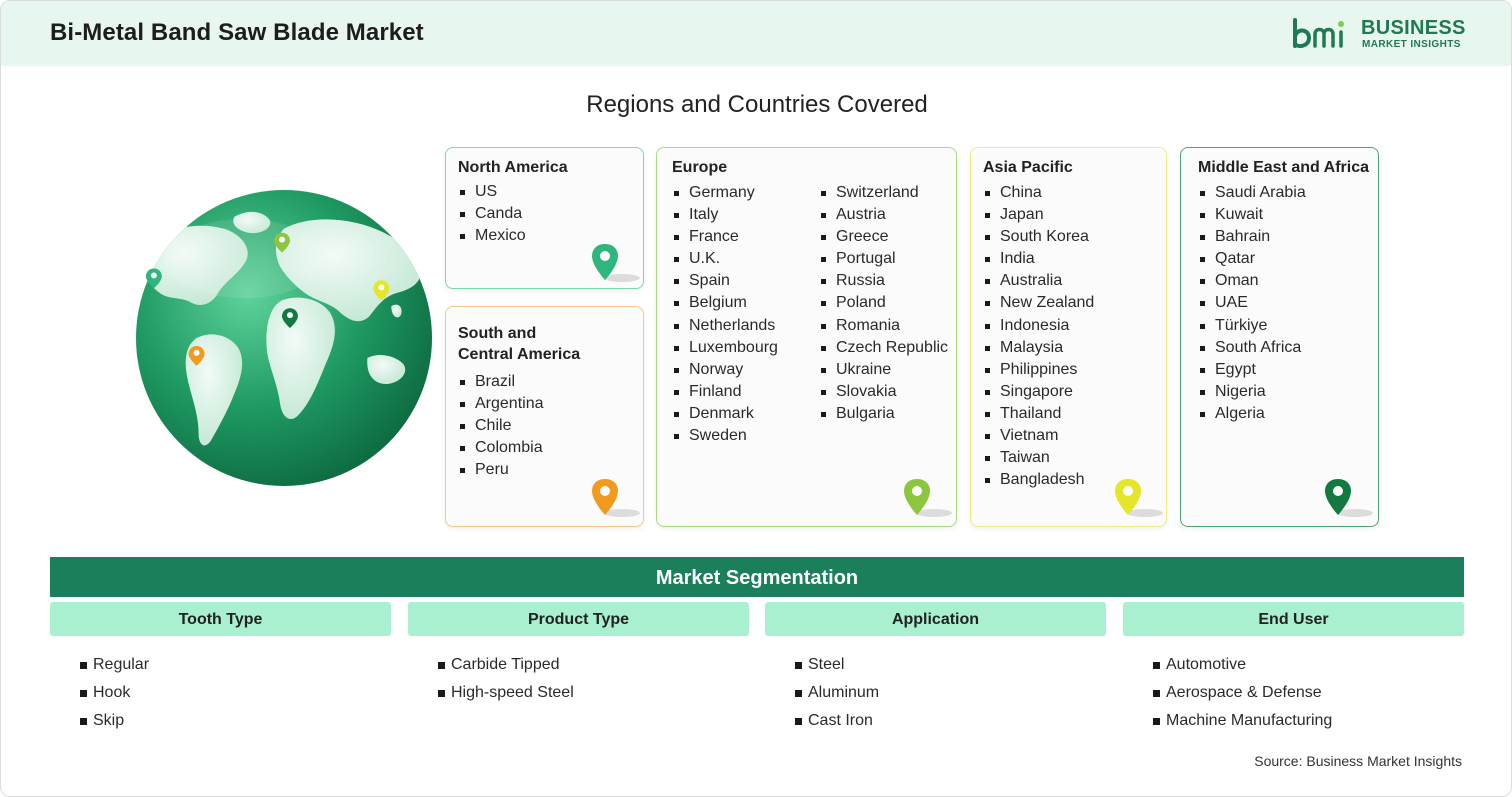  What do you see at coordinates (883, 281) in the screenshot?
I see `list-item: Russia` at bounding box center [883, 281].